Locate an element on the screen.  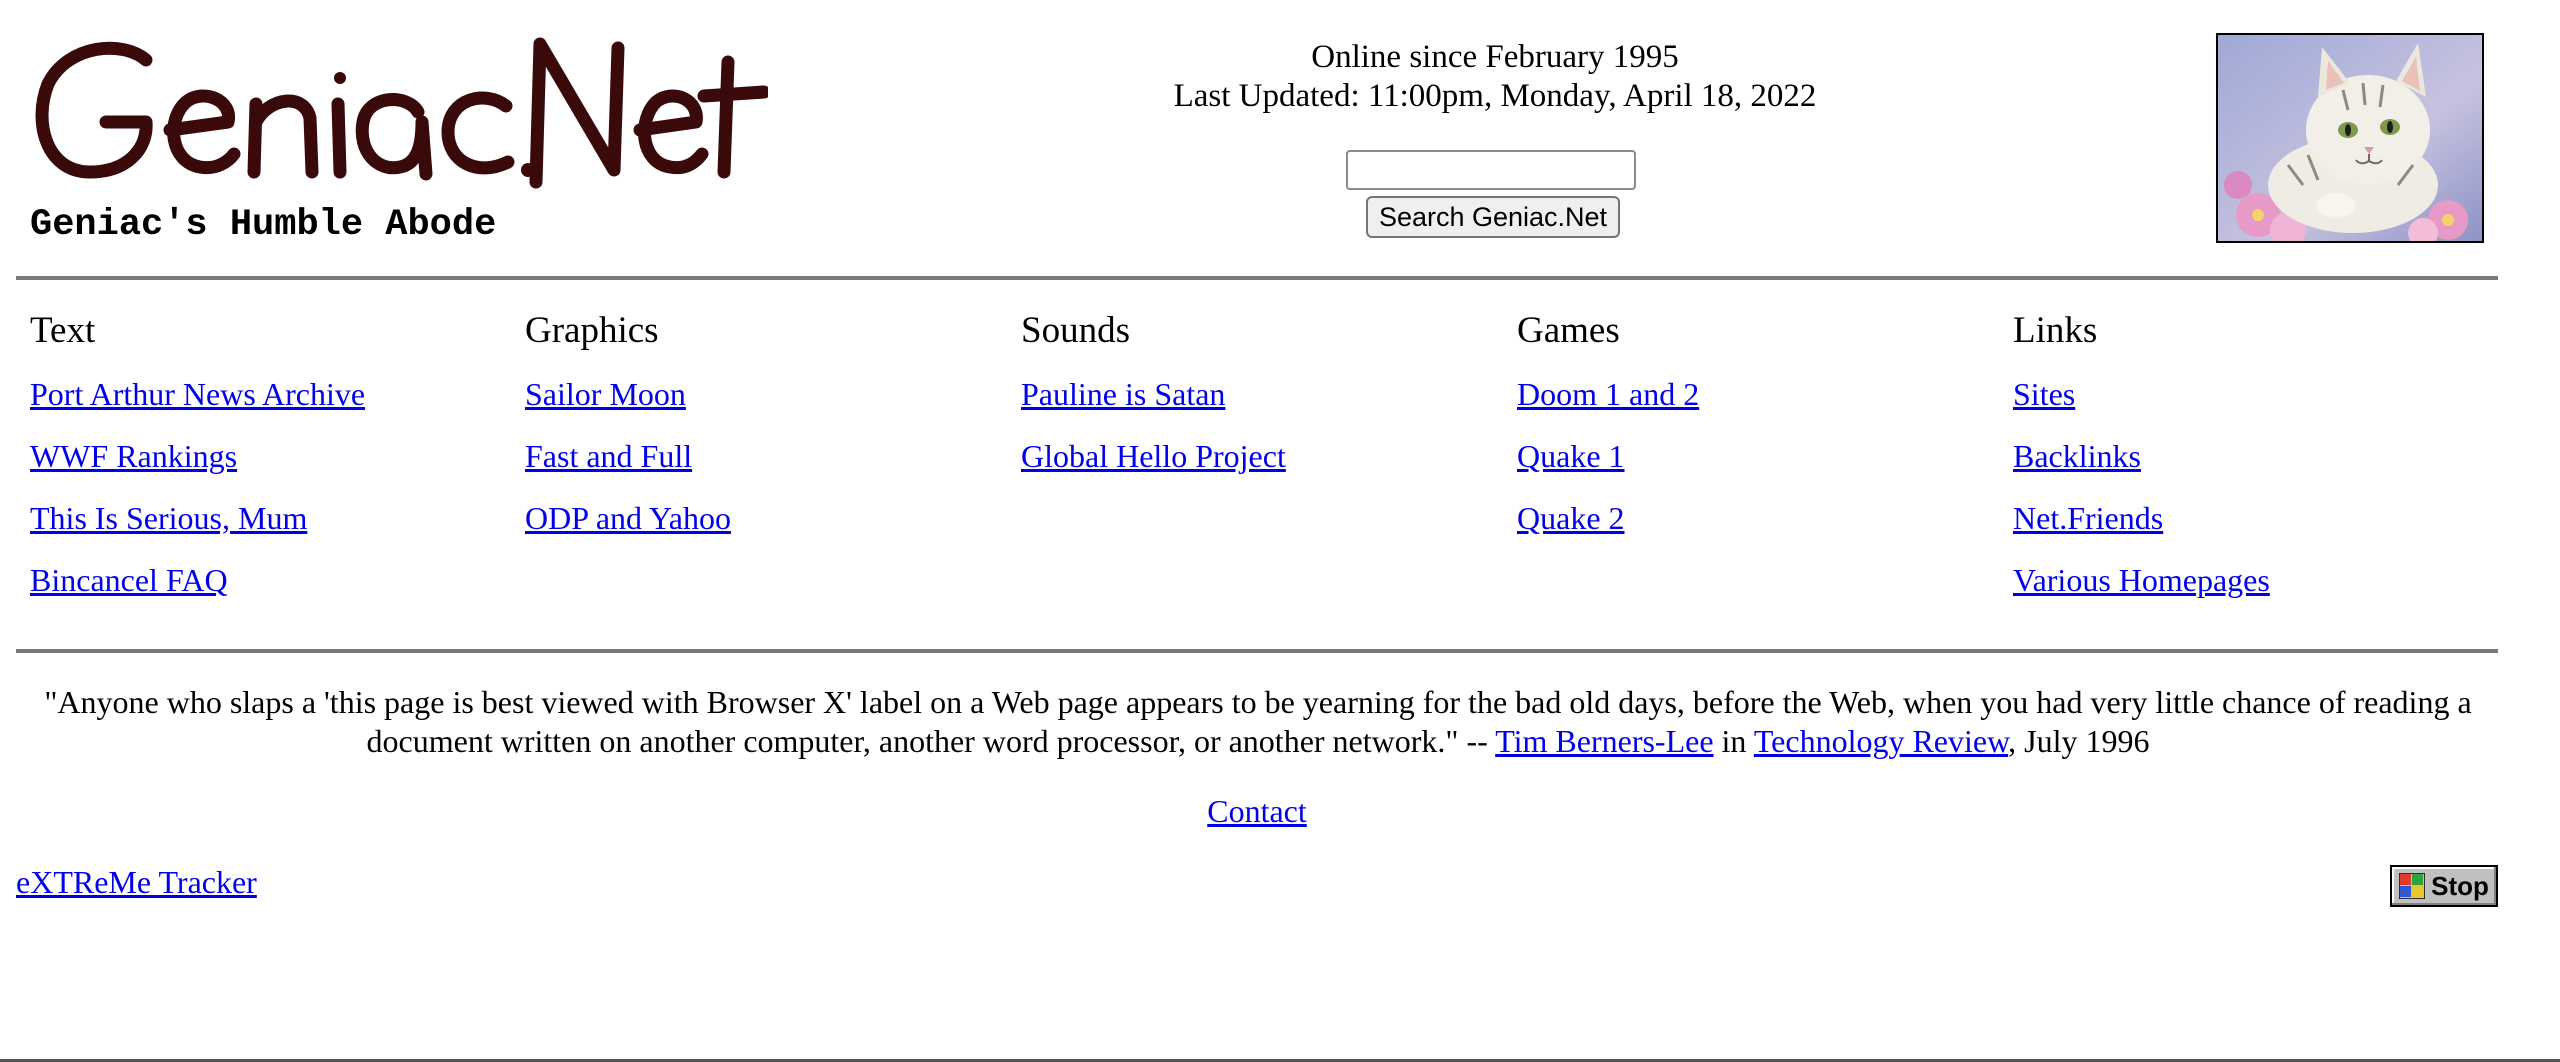
nav-link: Sailor Moon is located at coordinates (605, 394).